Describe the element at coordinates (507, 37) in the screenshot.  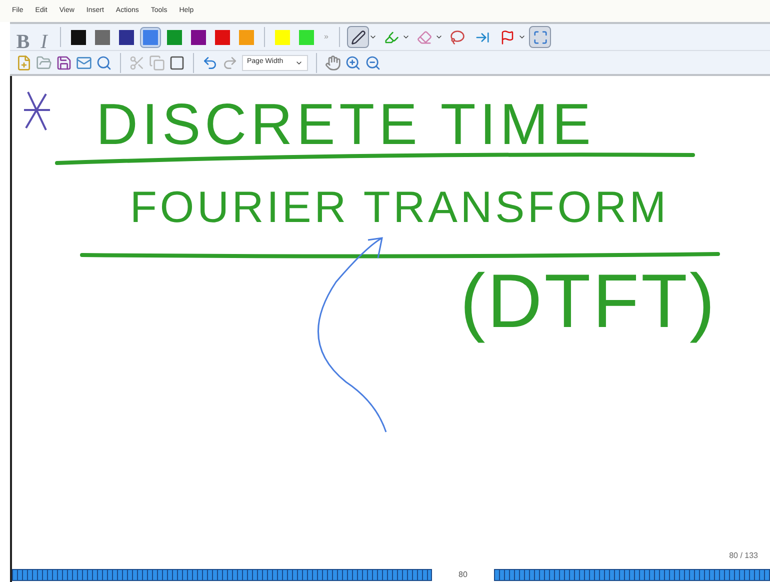
I see `flag-icon` at that location.